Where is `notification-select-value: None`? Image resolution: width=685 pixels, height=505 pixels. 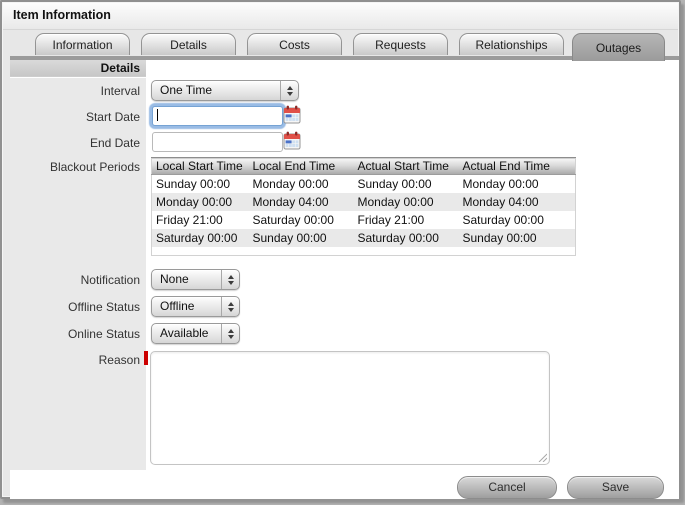 notification-select-value: None is located at coordinates (174, 279).